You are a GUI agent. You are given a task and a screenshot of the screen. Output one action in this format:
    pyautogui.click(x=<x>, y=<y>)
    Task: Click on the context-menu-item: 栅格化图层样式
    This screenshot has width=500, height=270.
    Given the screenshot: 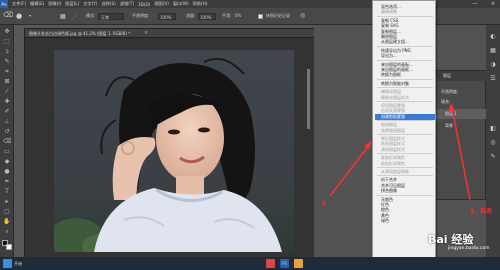 What is the action you would take?
    pyautogui.click(x=395, y=97)
    